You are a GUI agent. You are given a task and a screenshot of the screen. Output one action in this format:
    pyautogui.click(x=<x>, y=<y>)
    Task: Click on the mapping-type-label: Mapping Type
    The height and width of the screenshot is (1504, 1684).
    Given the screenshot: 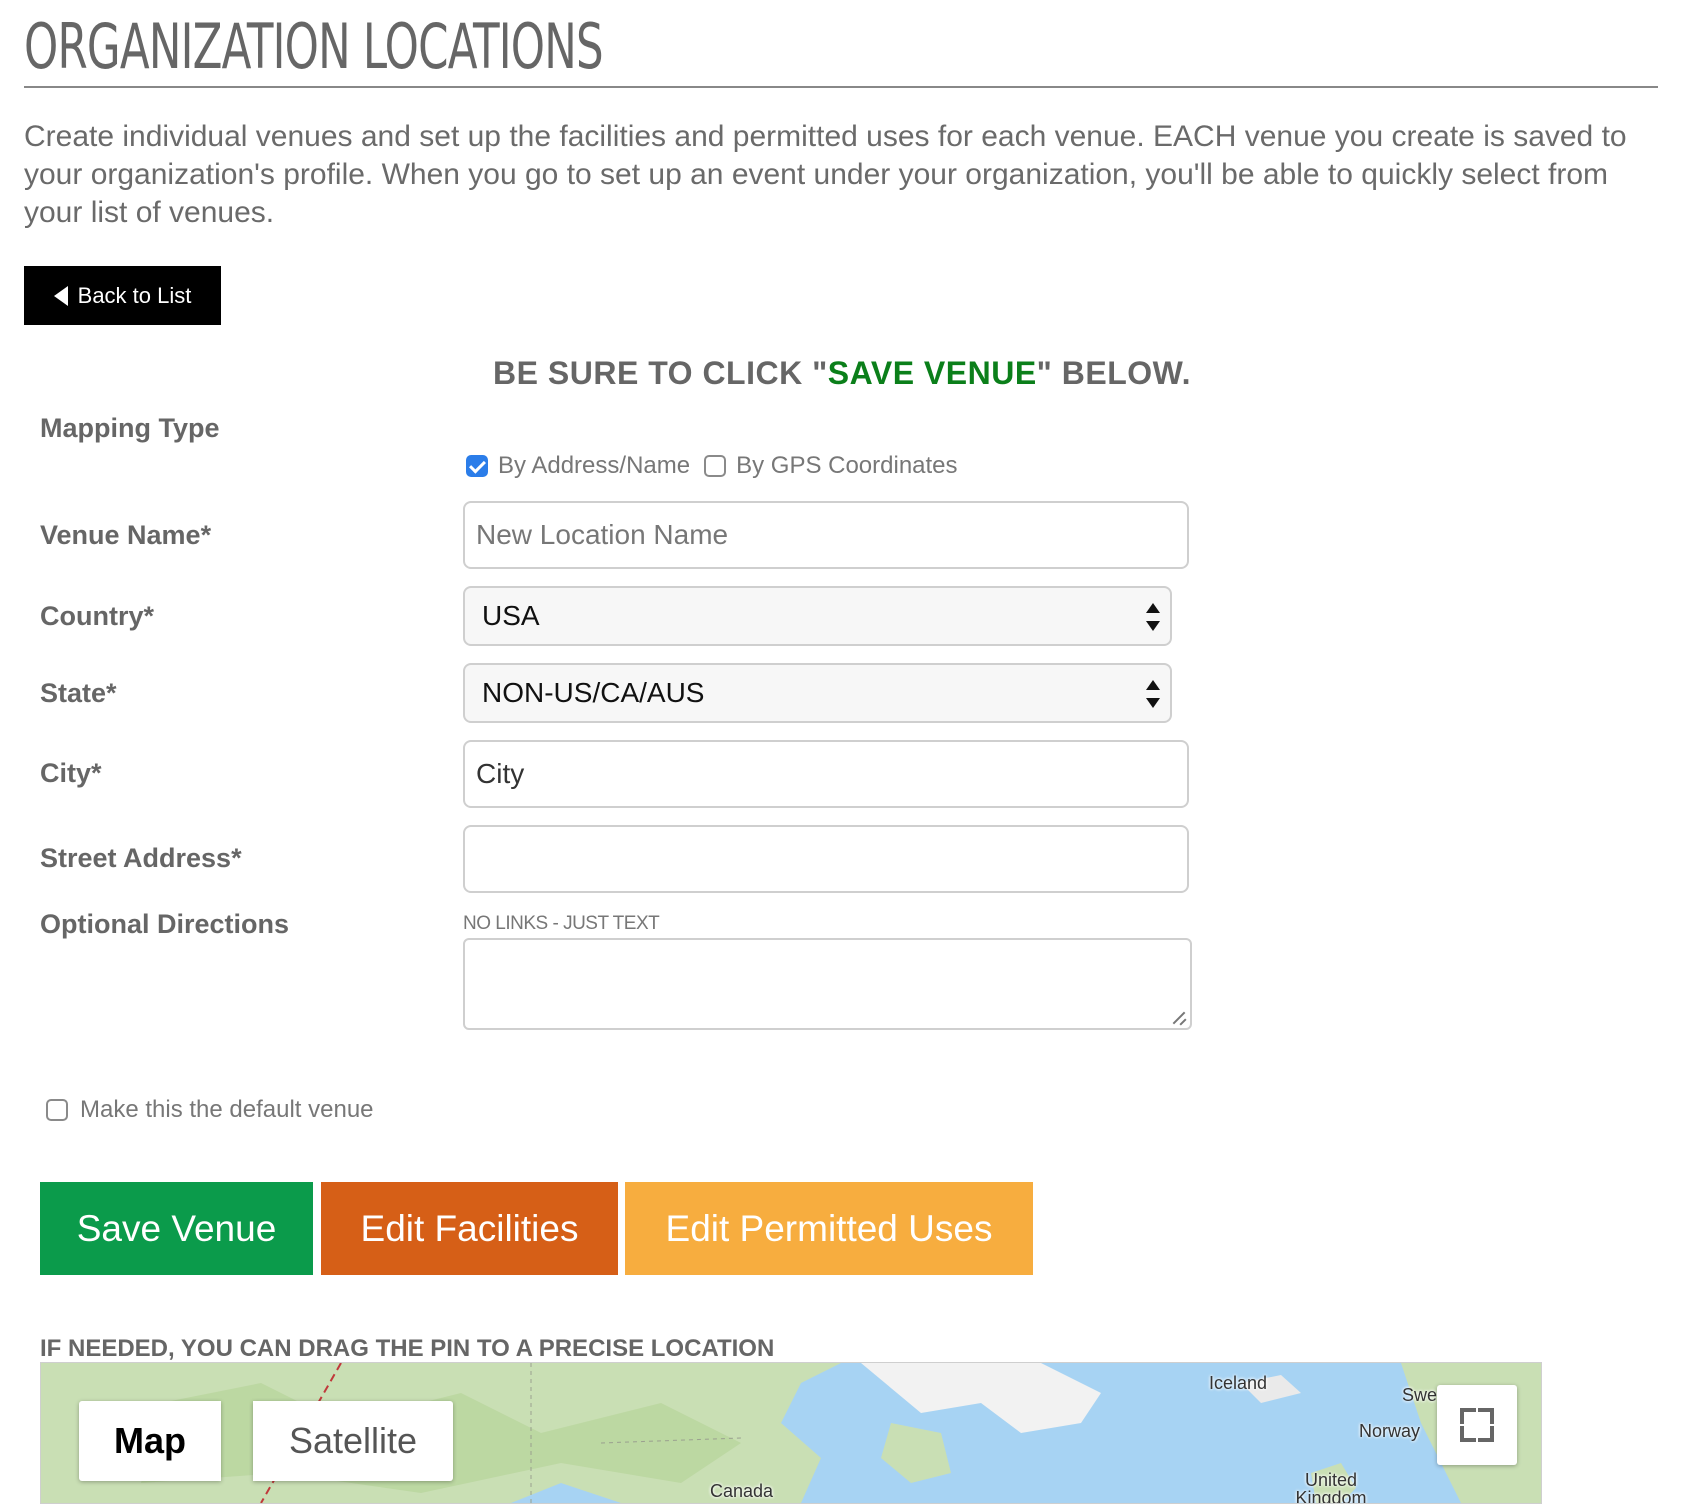 What is the action you would take?
    pyautogui.click(x=130, y=428)
    